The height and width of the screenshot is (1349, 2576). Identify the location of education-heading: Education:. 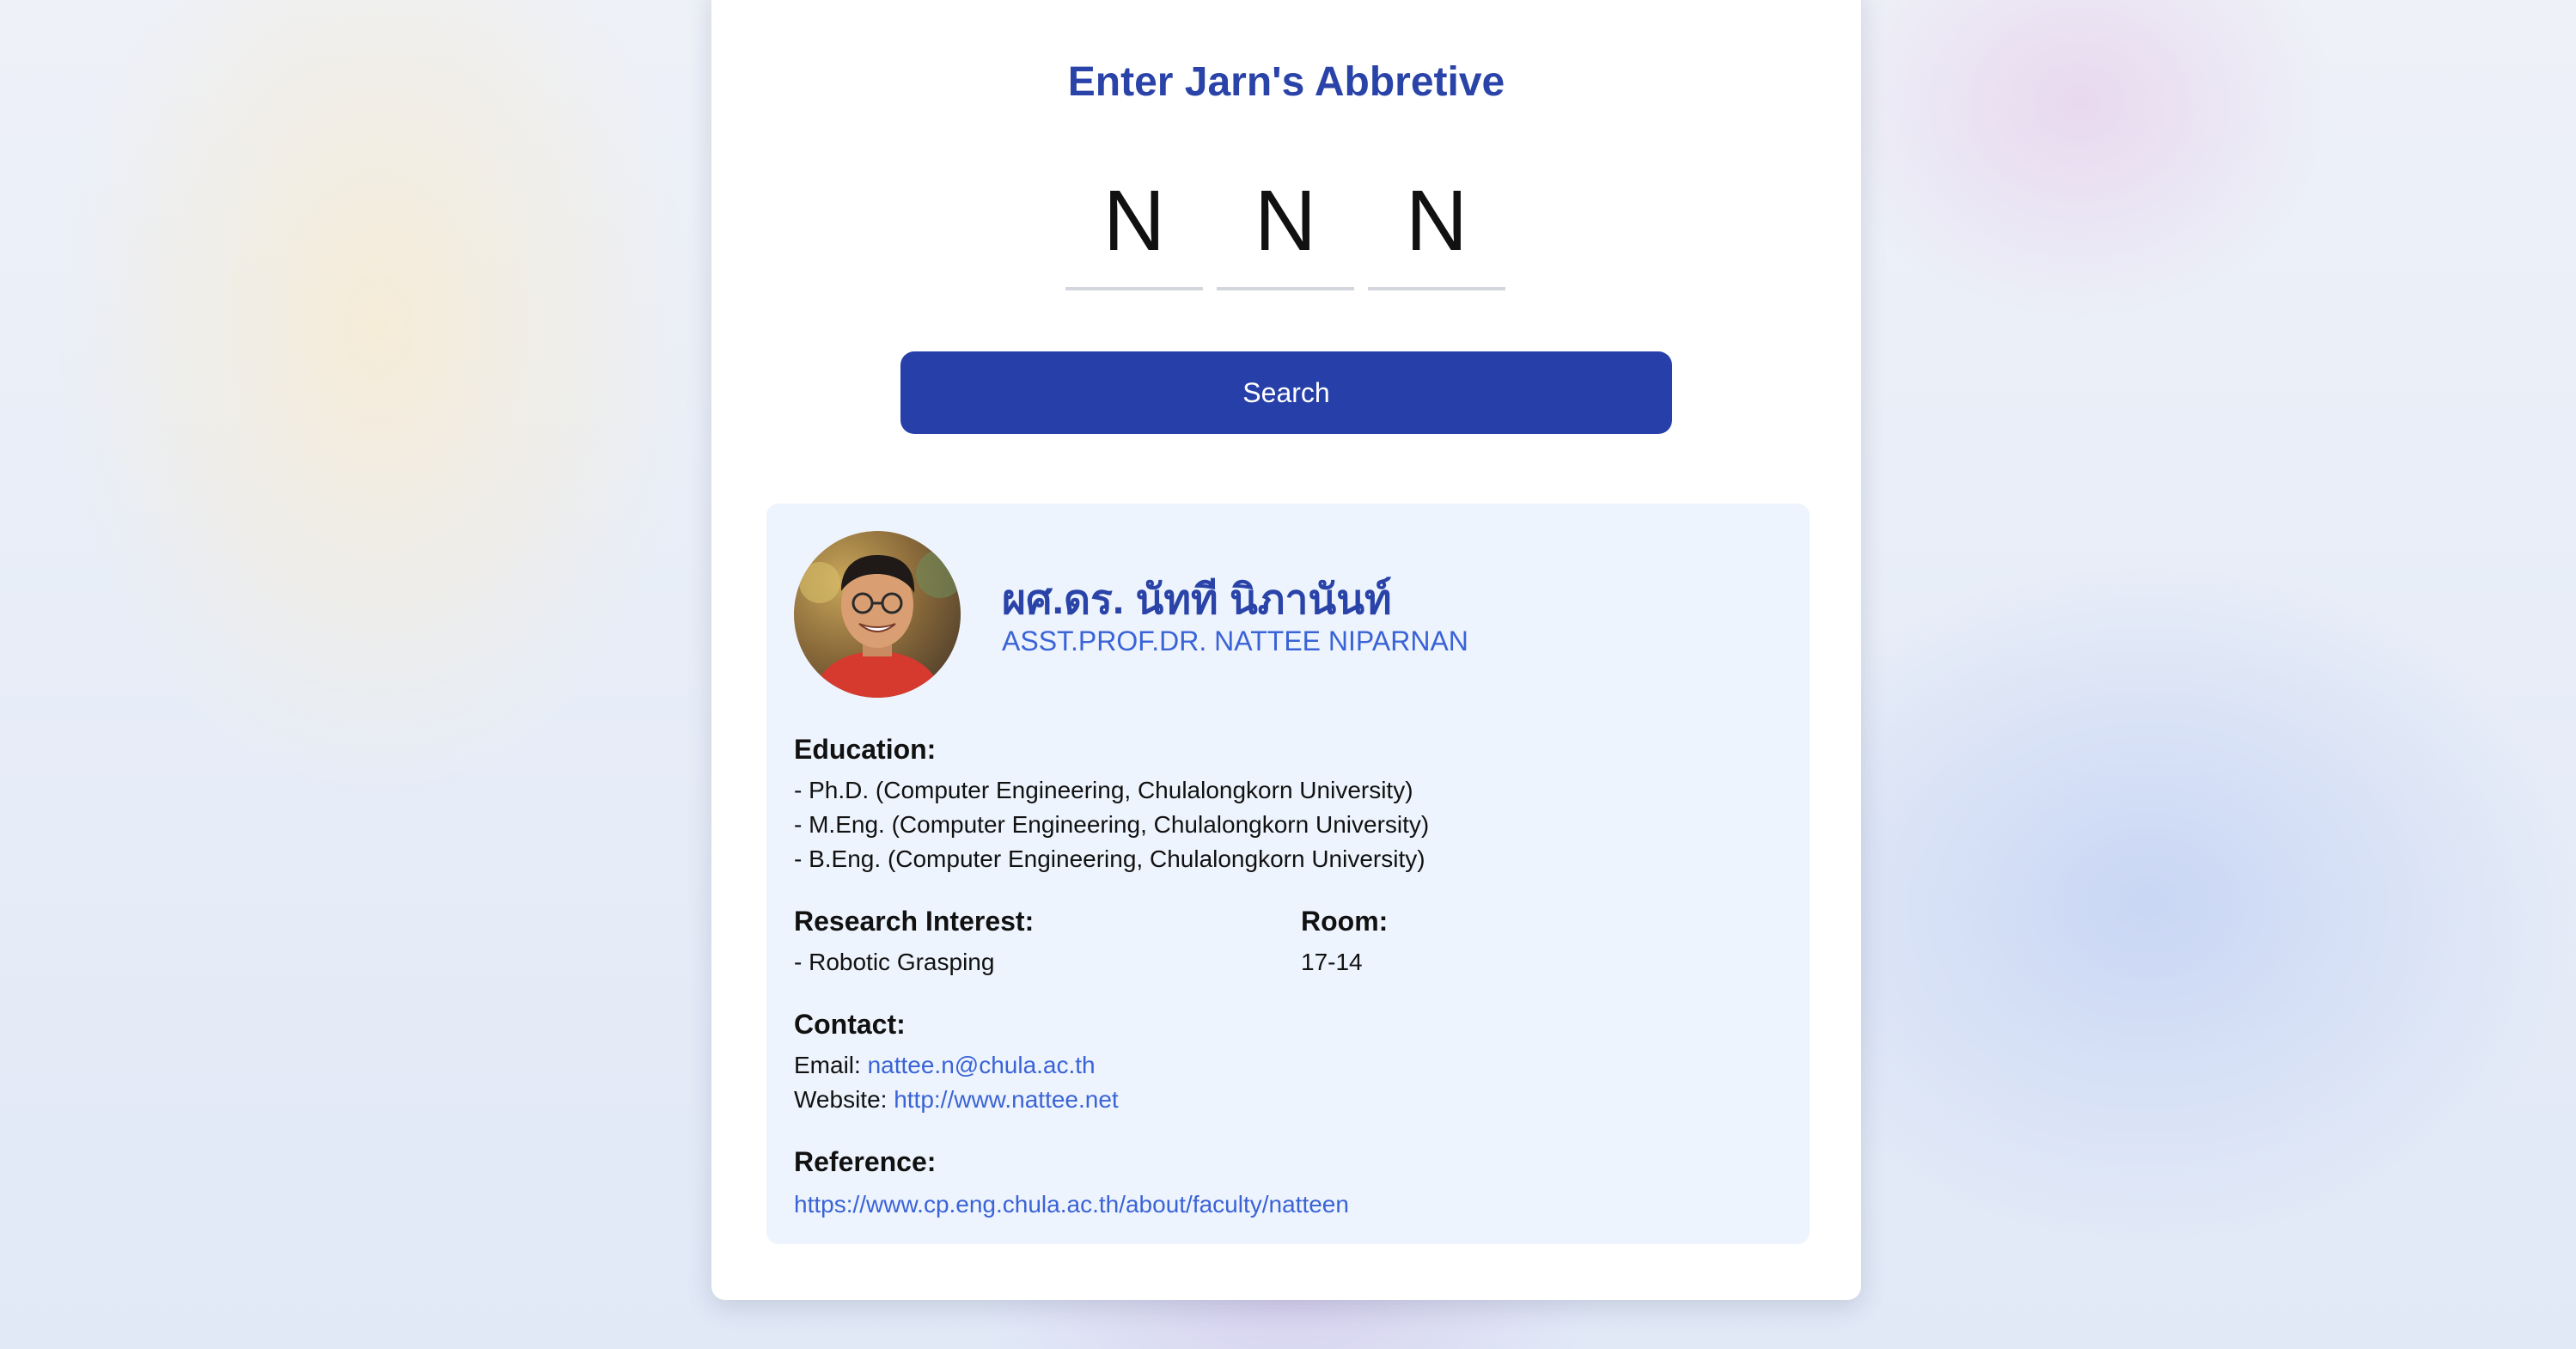
(865, 750).